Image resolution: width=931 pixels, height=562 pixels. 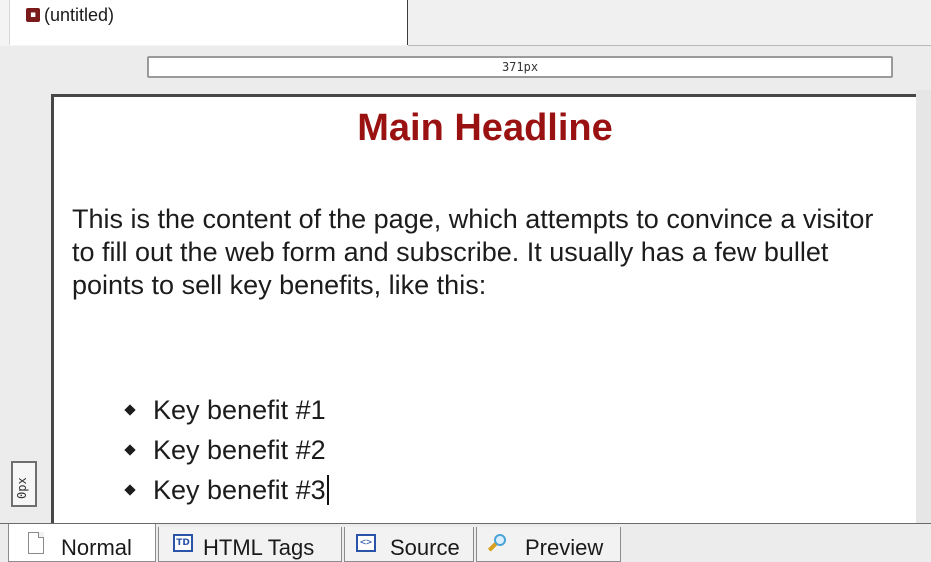 I want to click on tab-normal-label: Normal, so click(x=96, y=547).